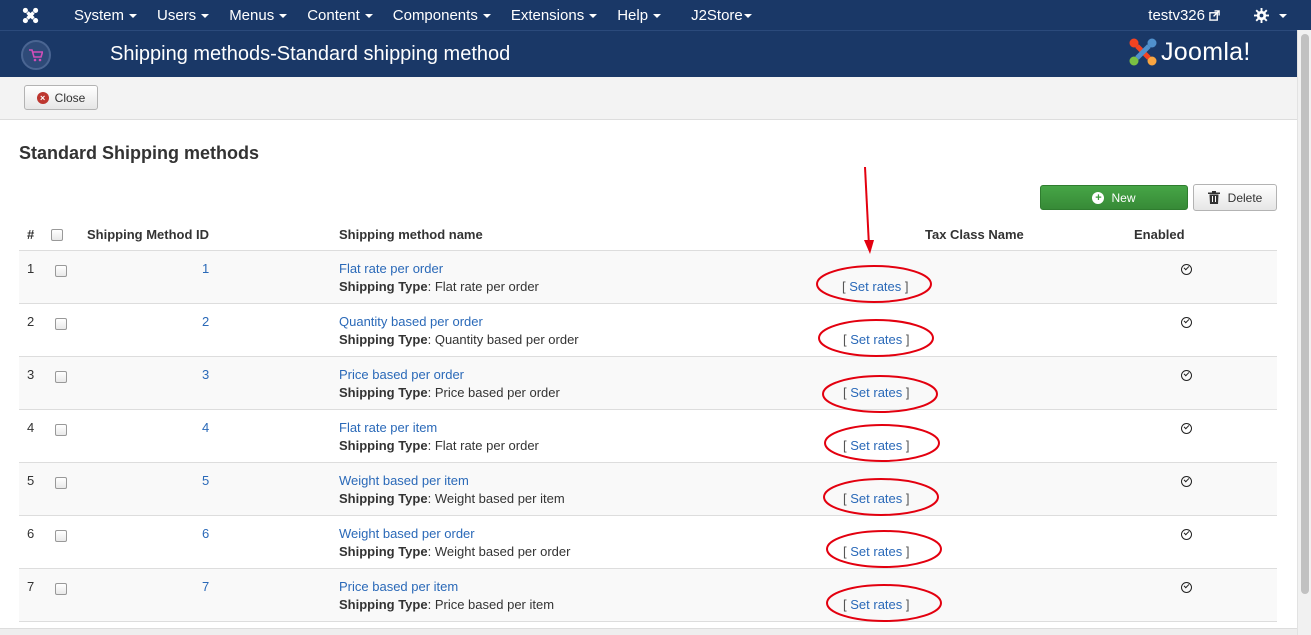  I want to click on shipping-method-name-link: Weight based per item, so click(404, 480).